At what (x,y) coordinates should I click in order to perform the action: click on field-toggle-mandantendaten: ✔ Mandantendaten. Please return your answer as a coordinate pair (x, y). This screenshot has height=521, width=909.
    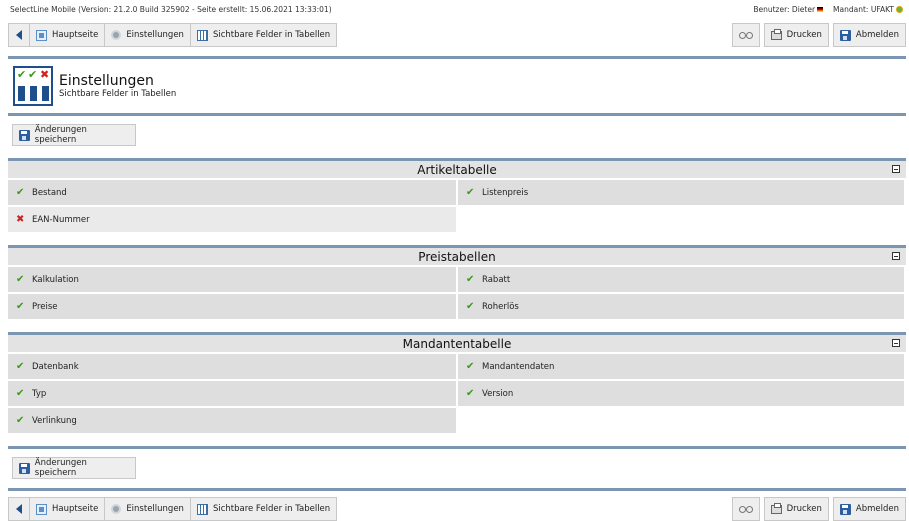
    Looking at the image, I should click on (681, 366).